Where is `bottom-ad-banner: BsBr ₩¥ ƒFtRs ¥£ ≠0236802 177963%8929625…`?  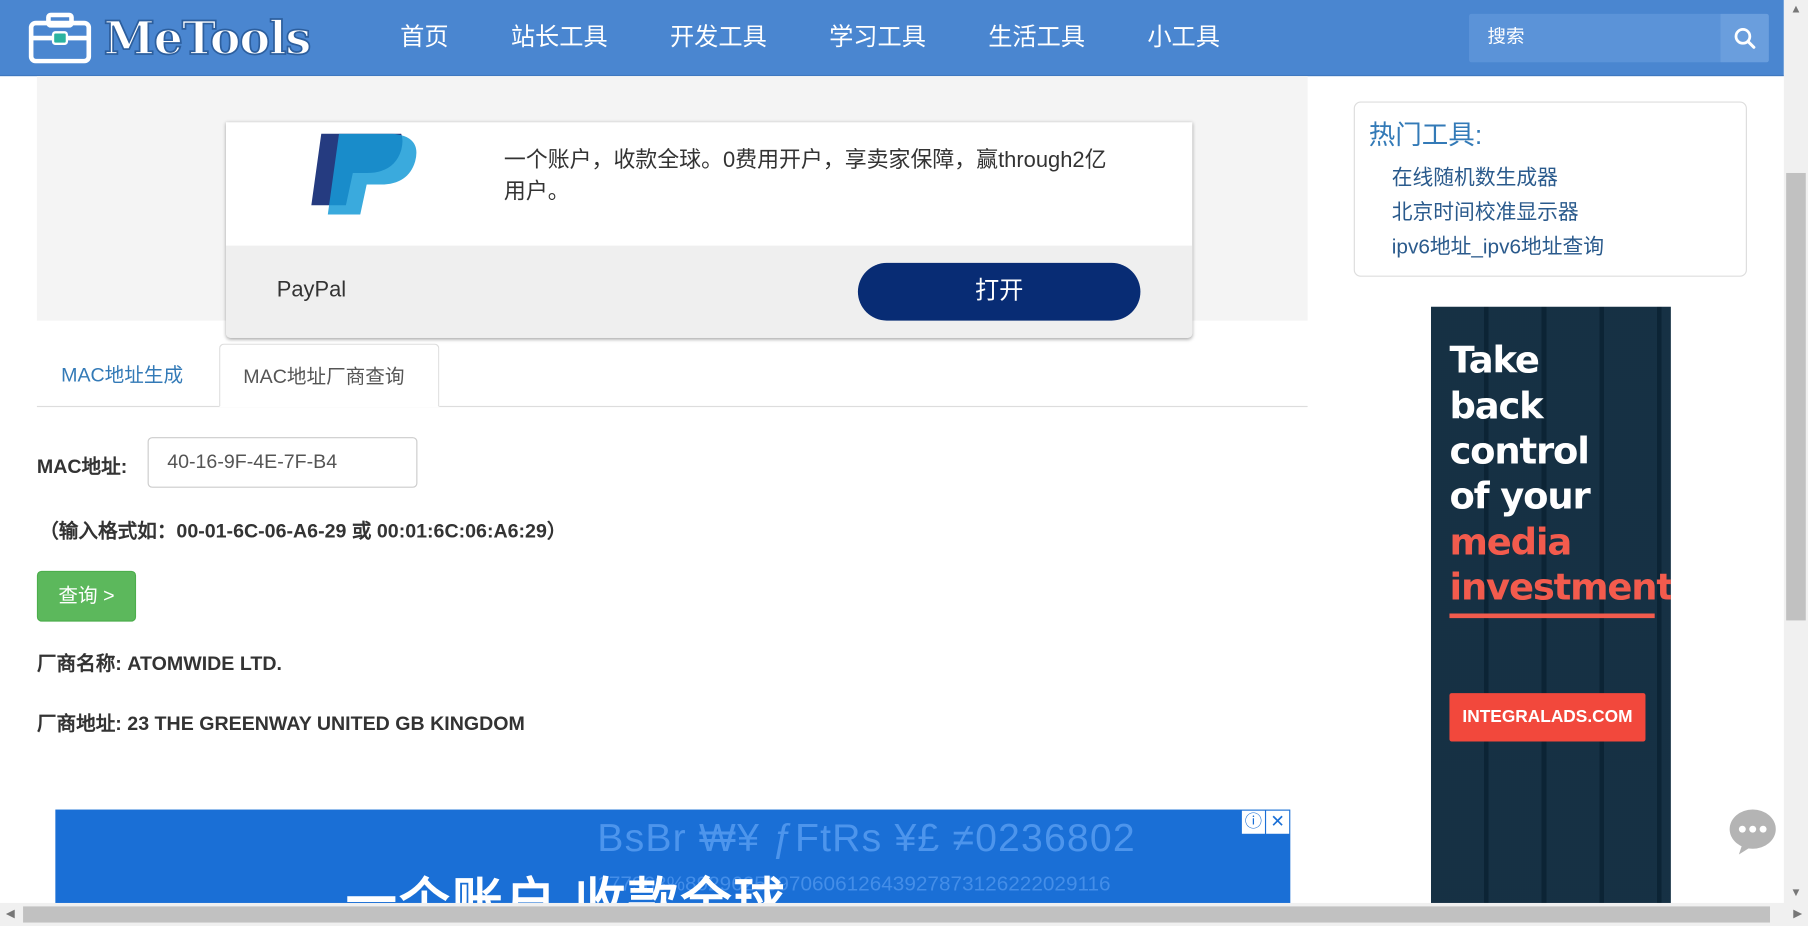 bottom-ad-banner: BsBr ₩¥ ƒFtRs ¥£ ≠0236802 177963%8929625… is located at coordinates (673, 858).